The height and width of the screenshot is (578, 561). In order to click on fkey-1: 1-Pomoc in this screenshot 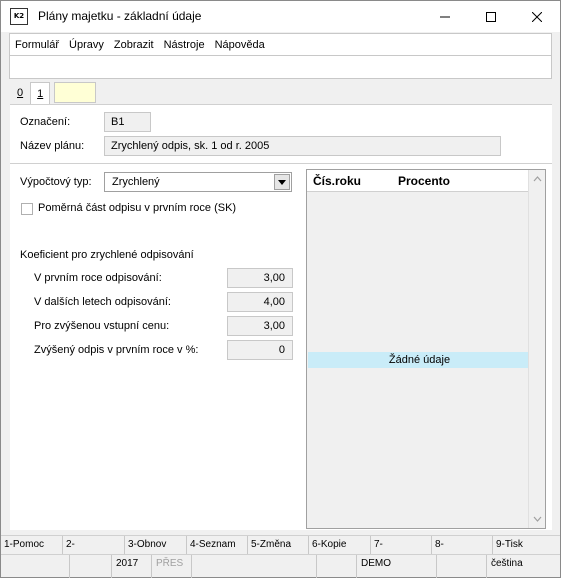, I will do `click(32, 545)`.